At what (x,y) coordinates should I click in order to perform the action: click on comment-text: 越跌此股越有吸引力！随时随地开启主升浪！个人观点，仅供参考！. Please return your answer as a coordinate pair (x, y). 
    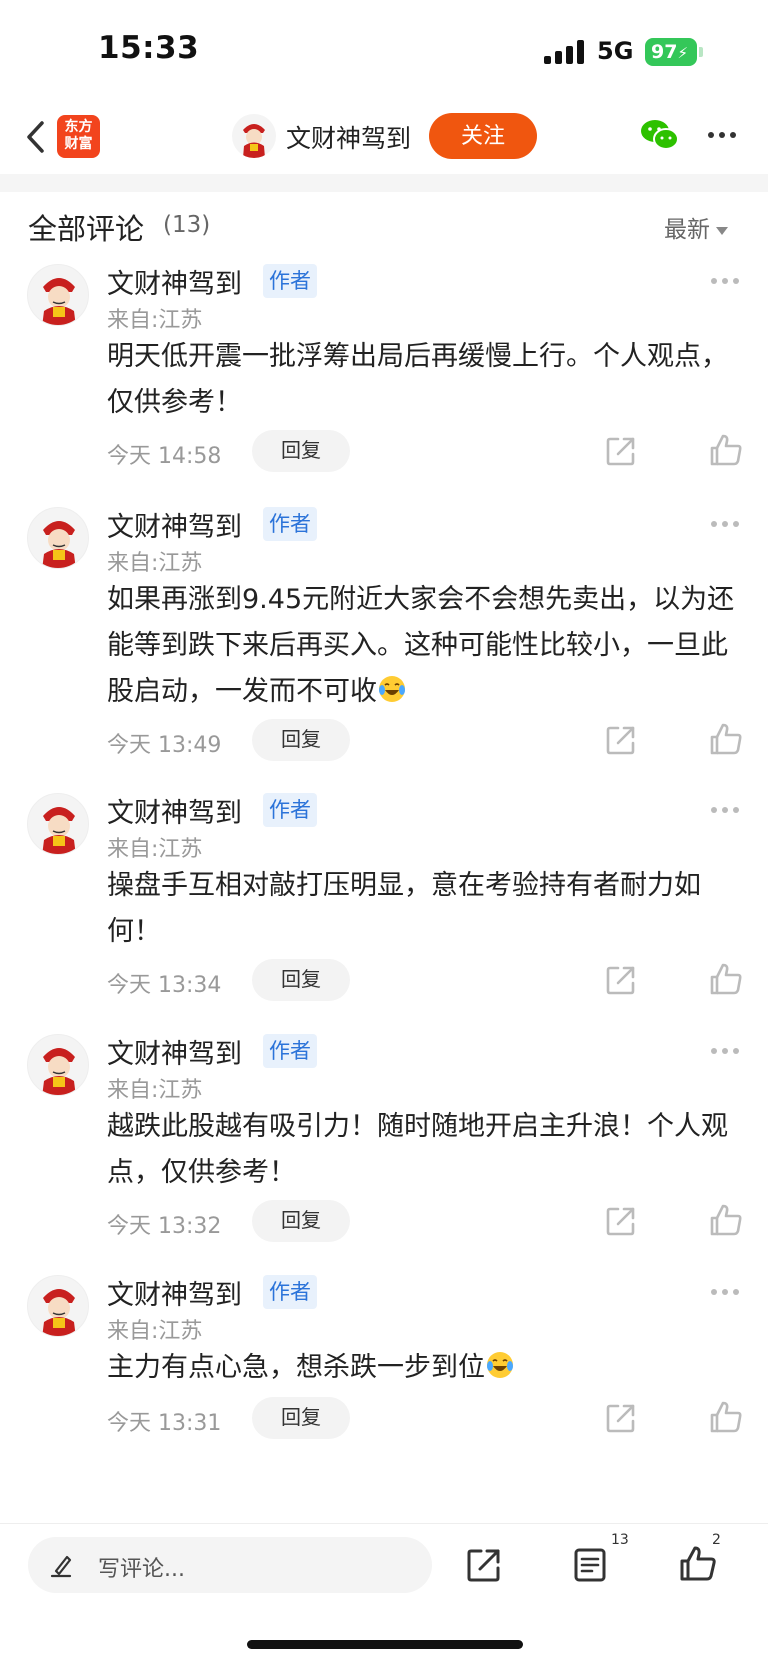
    Looking at the image, I should click on (427, 1150).